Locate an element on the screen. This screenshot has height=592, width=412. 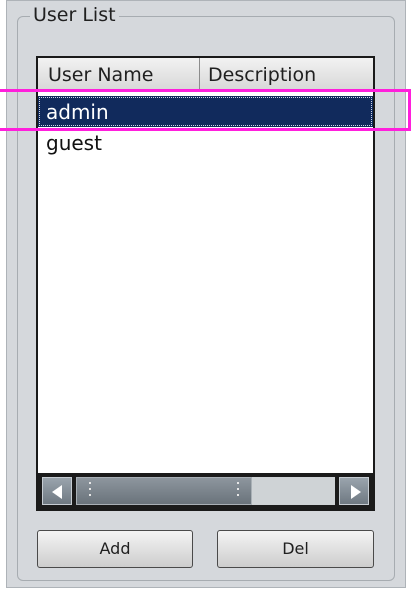
scroll-track is located at coordinates (205, 491).